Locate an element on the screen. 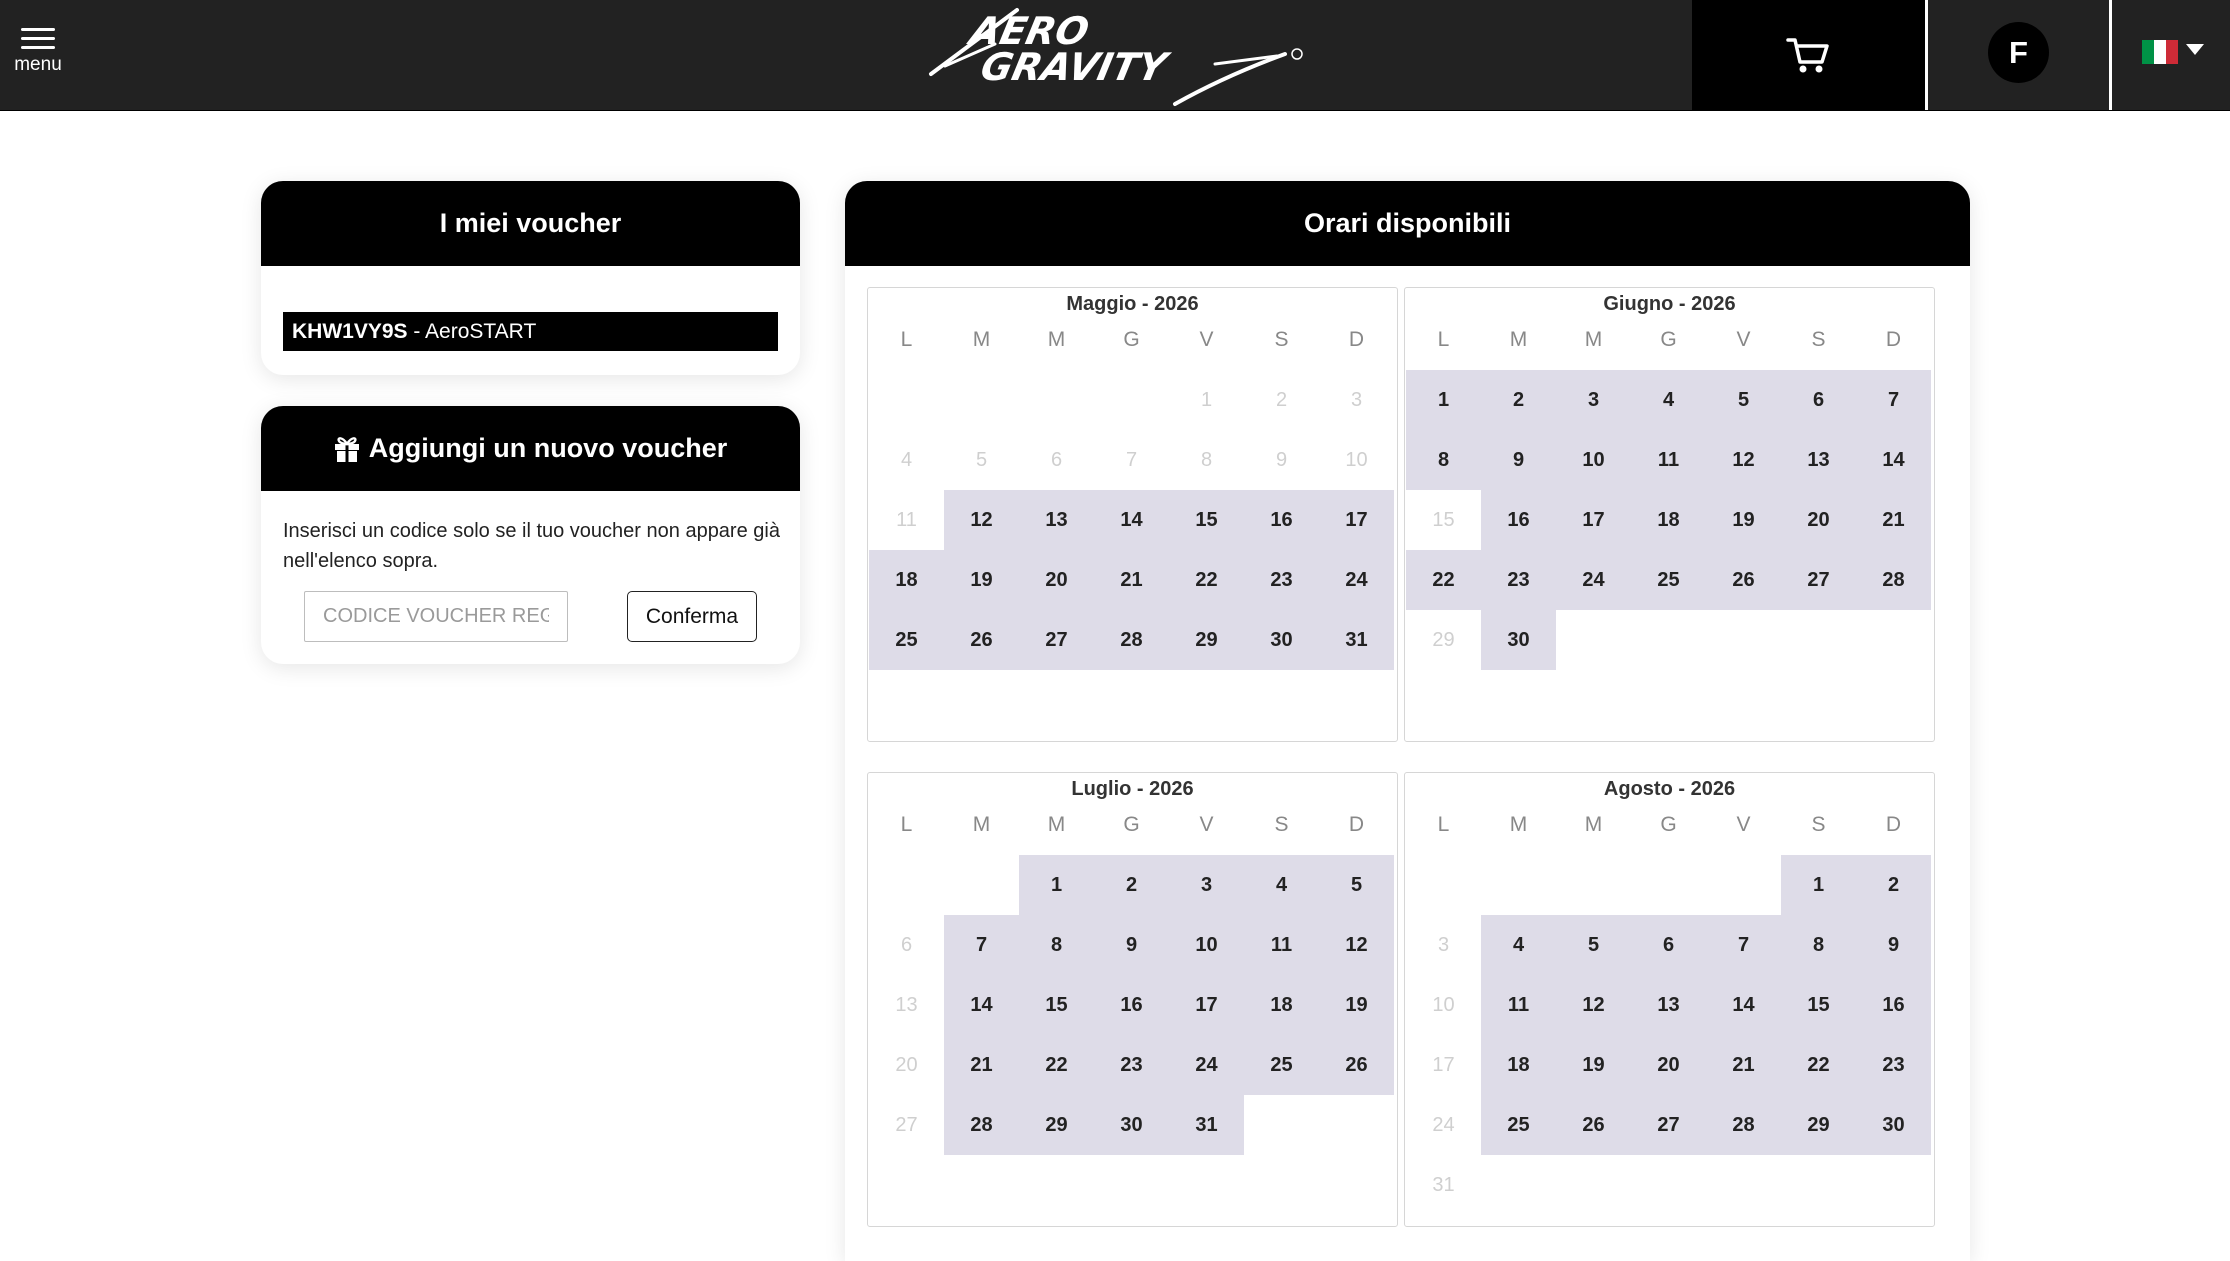  user-account-button: F is located at coordinates (2018, 55).